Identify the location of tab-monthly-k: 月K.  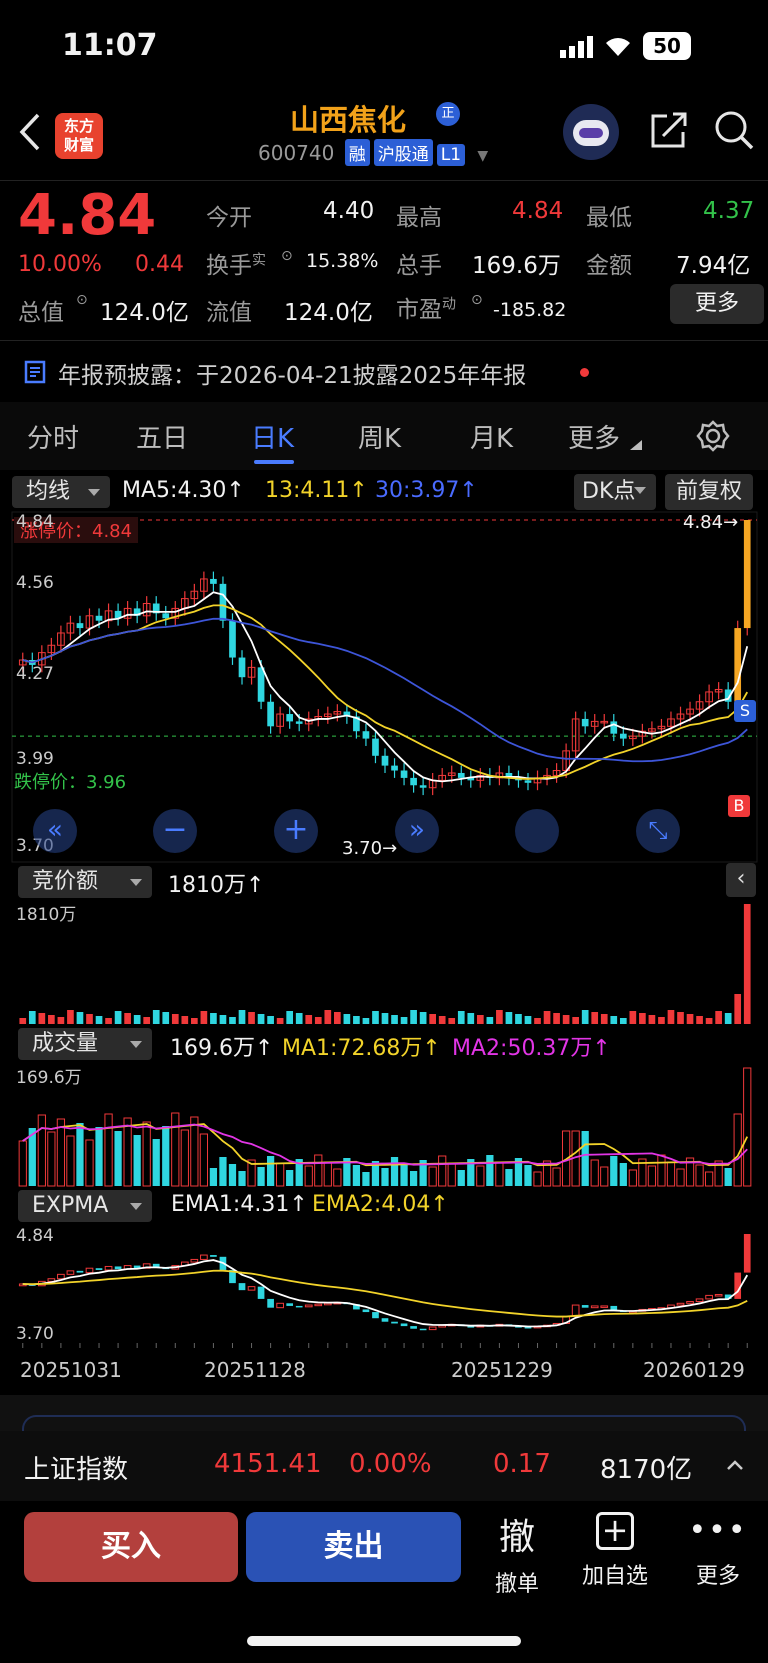
(491, 436).